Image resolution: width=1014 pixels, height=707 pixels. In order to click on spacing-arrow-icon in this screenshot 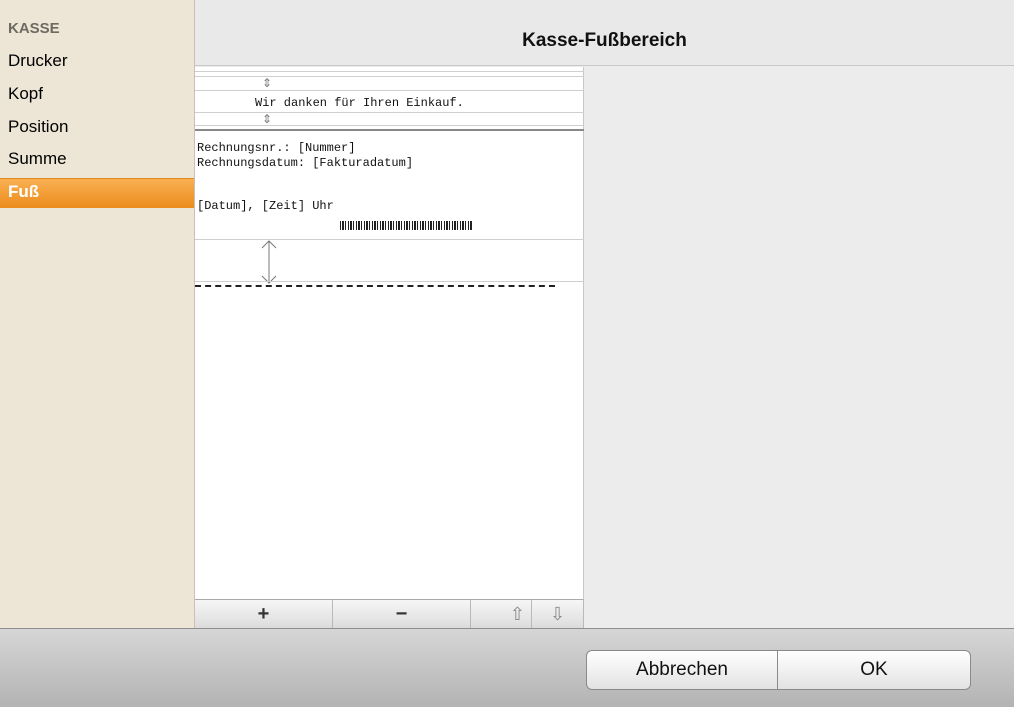, I will do `click(269, 262)`.